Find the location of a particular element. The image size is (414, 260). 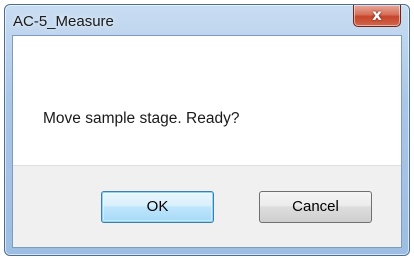

dialog-message: Move sample stage. Ready? is located at coordinates (141, 118).